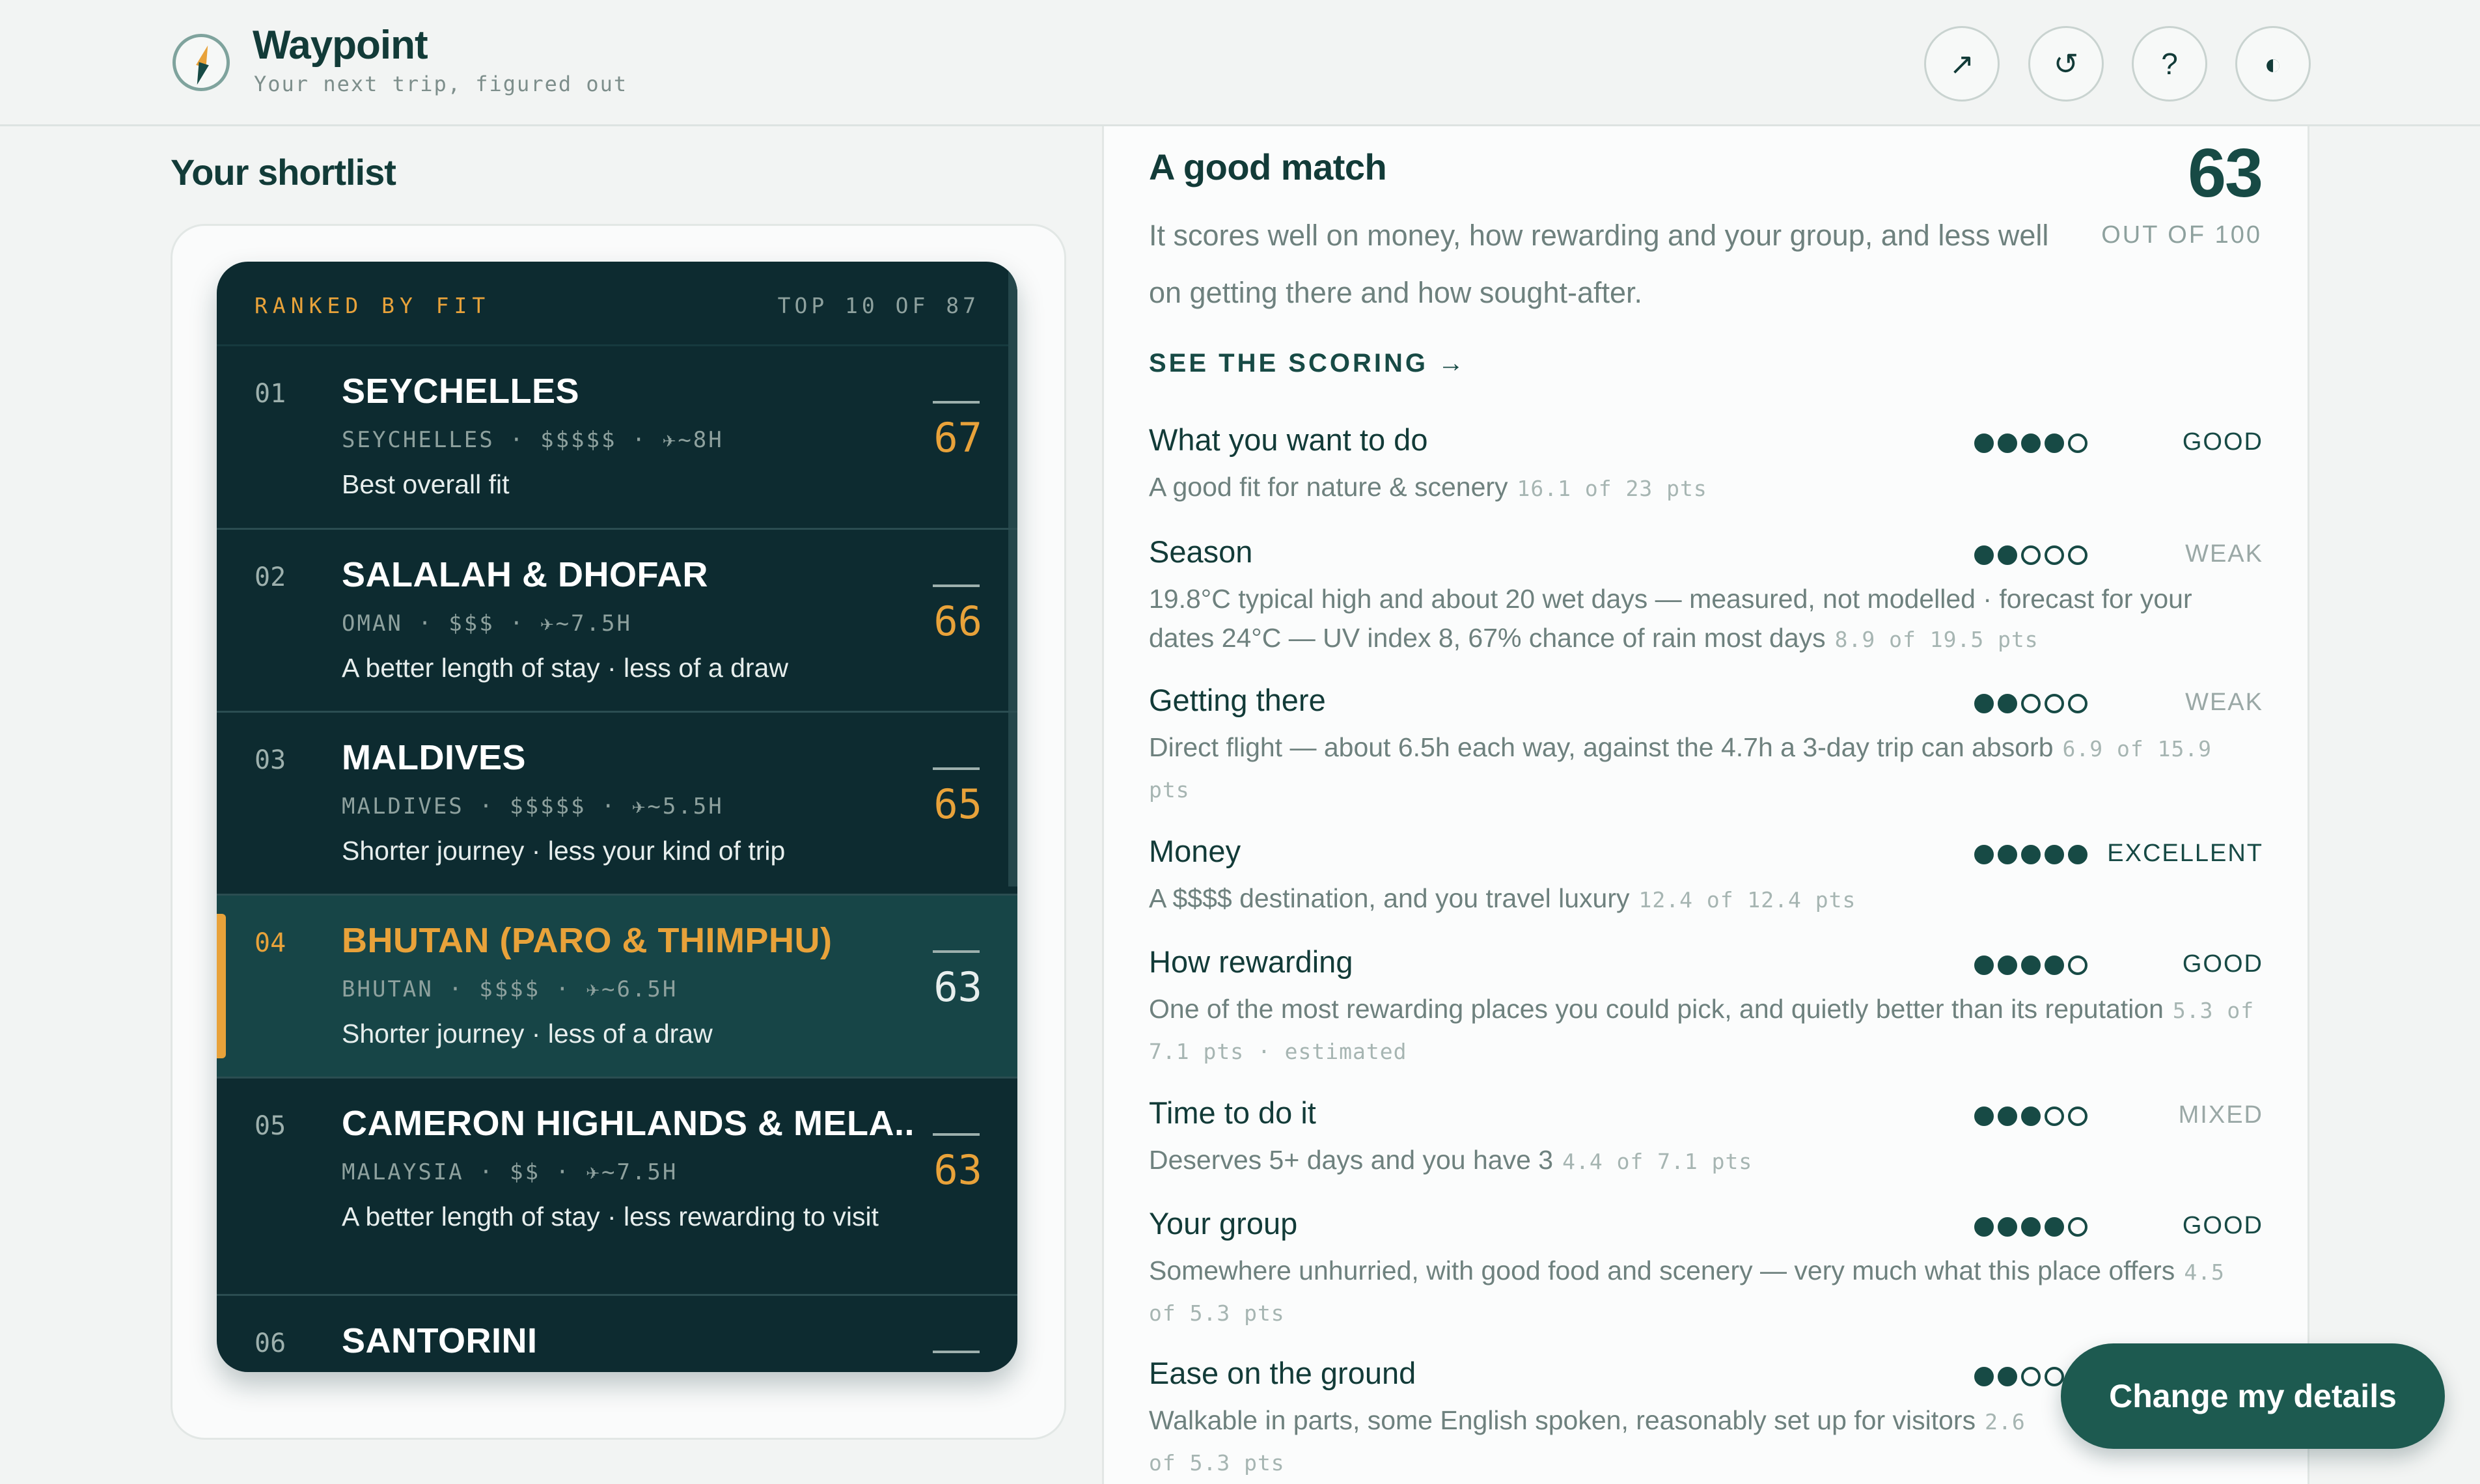 This screenshot has width=2480, height=1484. Describe the element at coordinates (2220, 1115) in the screenshot. I see `criterion-rating-label: MIXED` at that location.